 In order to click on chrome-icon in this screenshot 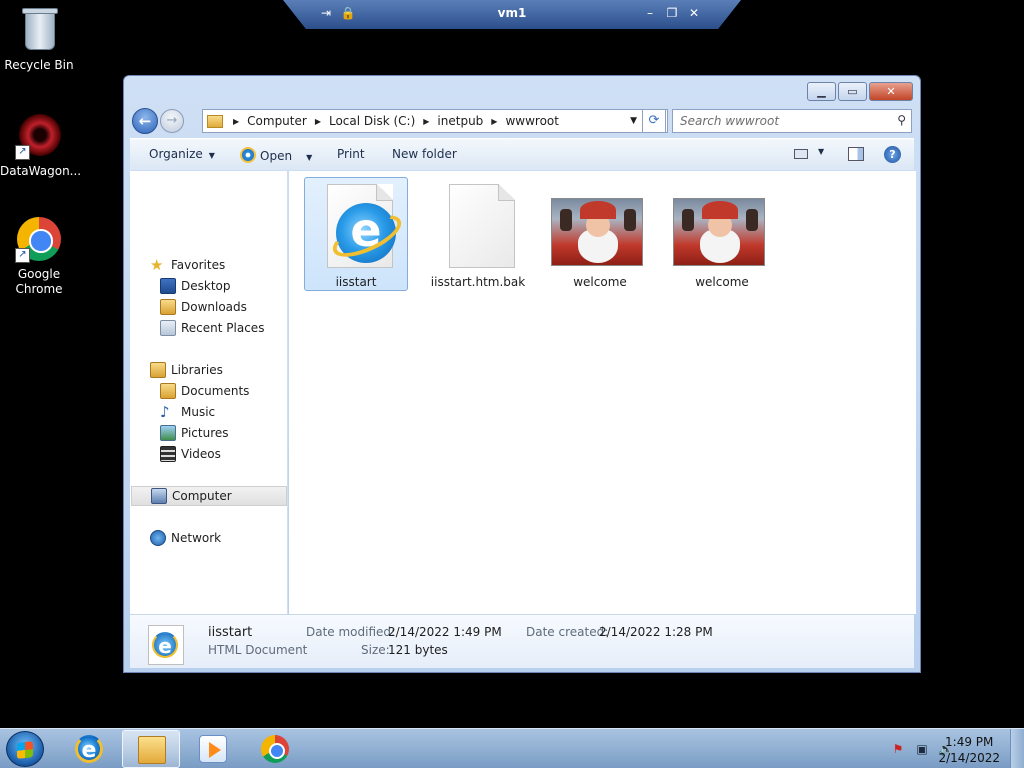, I will do `click(275, 749)`.